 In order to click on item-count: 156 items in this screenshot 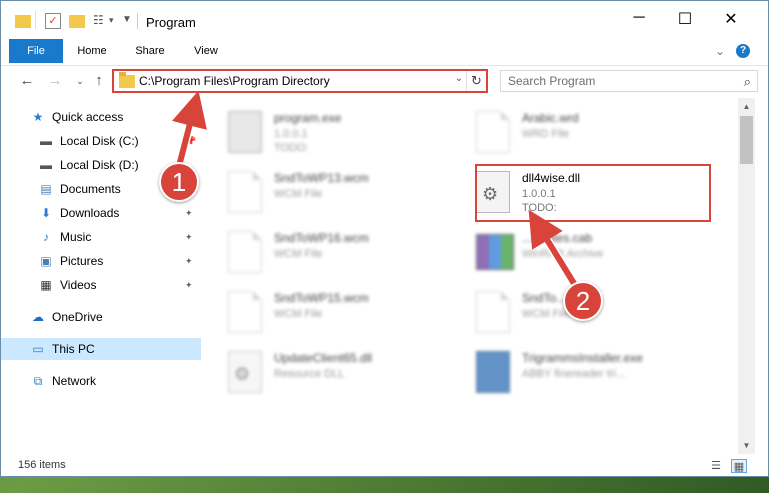, I will do `click(42, 465)`.